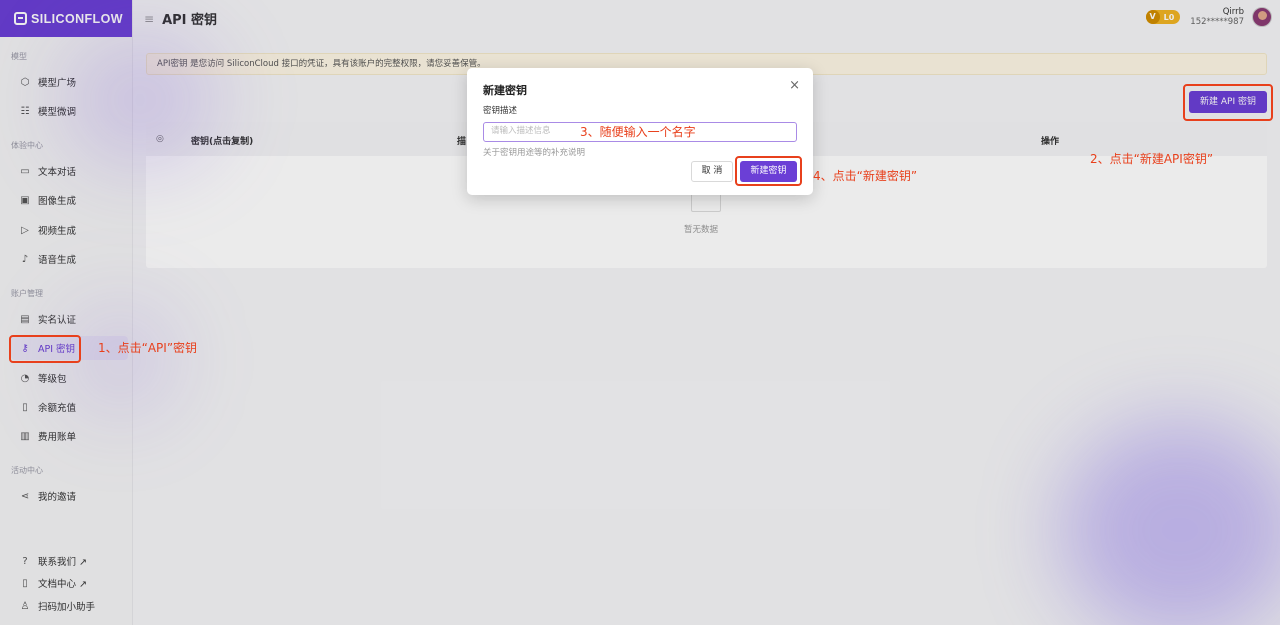 The image size is (1280, 625). I want to click on highlight-new-api-key, so click(1228, 102).